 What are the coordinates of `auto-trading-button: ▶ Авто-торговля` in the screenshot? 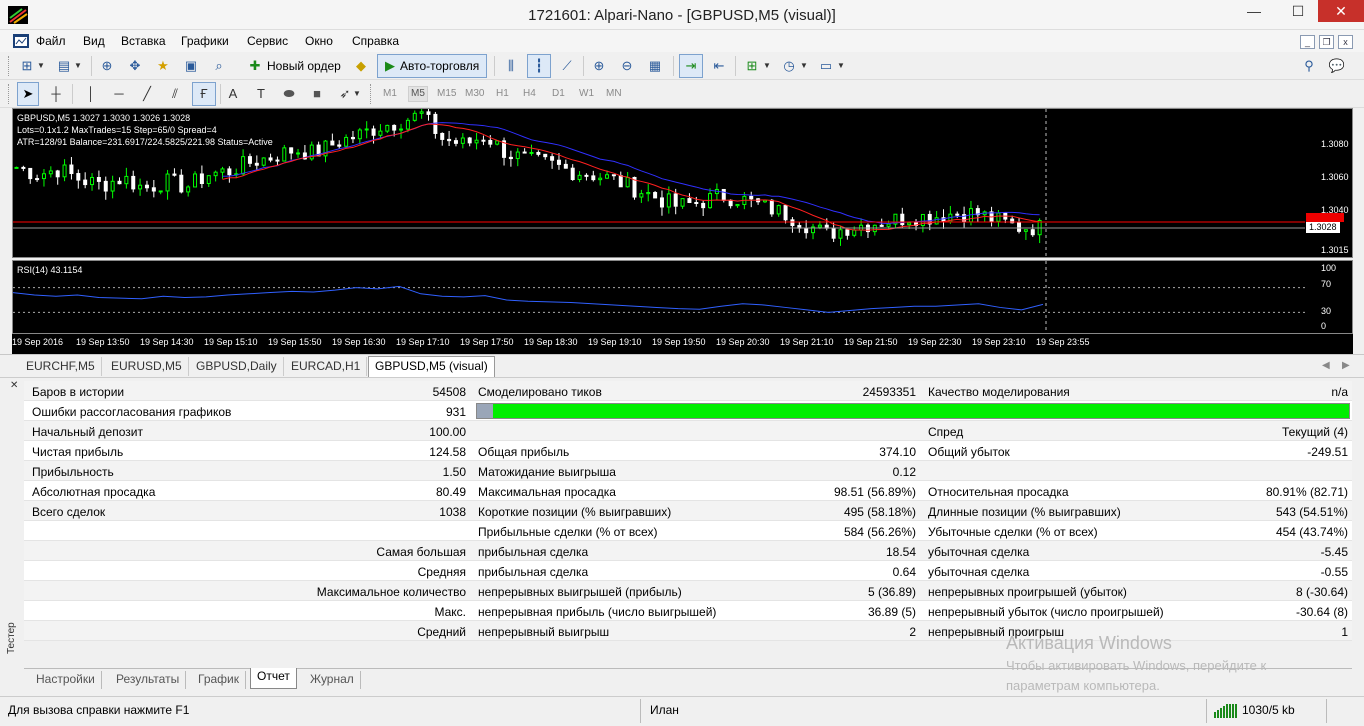 It's located at (432, 66).